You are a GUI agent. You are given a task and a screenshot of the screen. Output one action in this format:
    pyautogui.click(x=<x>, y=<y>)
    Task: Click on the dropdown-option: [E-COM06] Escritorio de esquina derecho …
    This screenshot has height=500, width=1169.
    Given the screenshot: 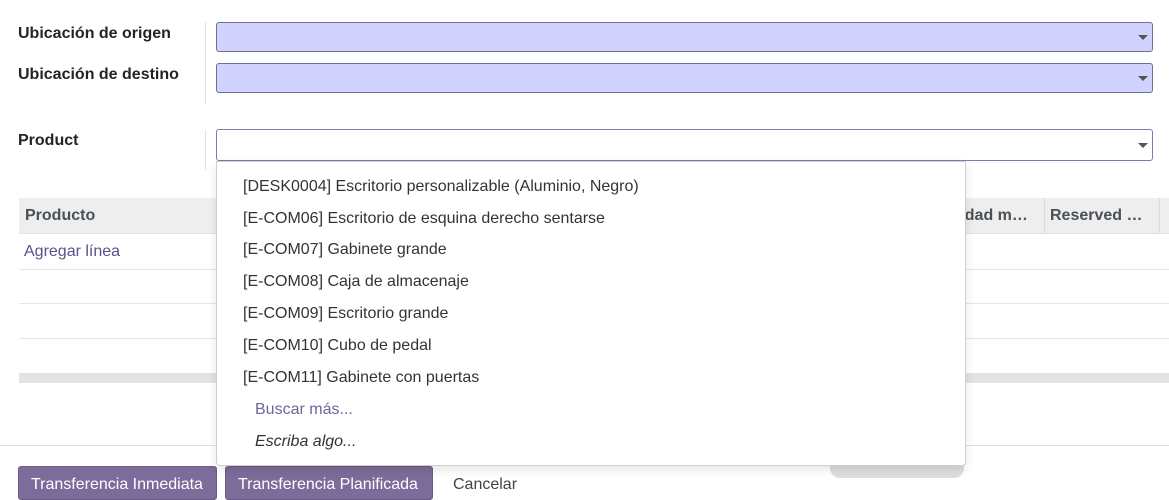 What is the action you would take?
    pyautogui.click(x=424, y=219)
    